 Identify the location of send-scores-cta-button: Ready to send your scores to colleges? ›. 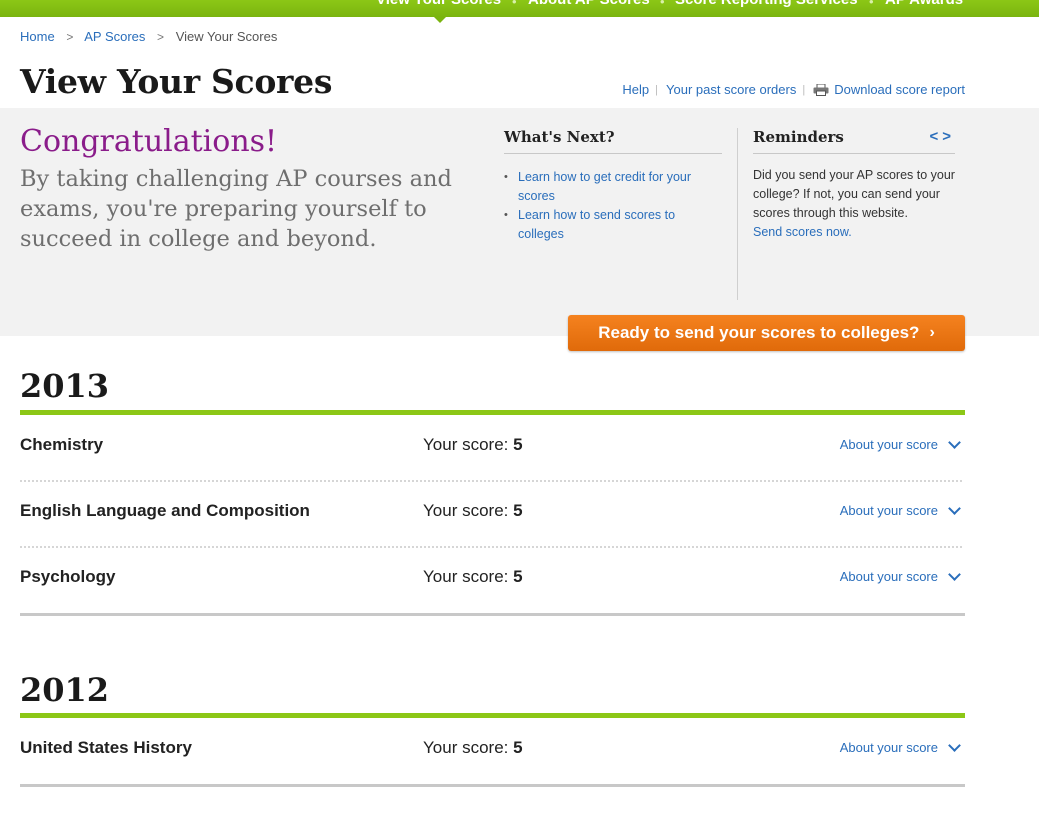
(766, 333).